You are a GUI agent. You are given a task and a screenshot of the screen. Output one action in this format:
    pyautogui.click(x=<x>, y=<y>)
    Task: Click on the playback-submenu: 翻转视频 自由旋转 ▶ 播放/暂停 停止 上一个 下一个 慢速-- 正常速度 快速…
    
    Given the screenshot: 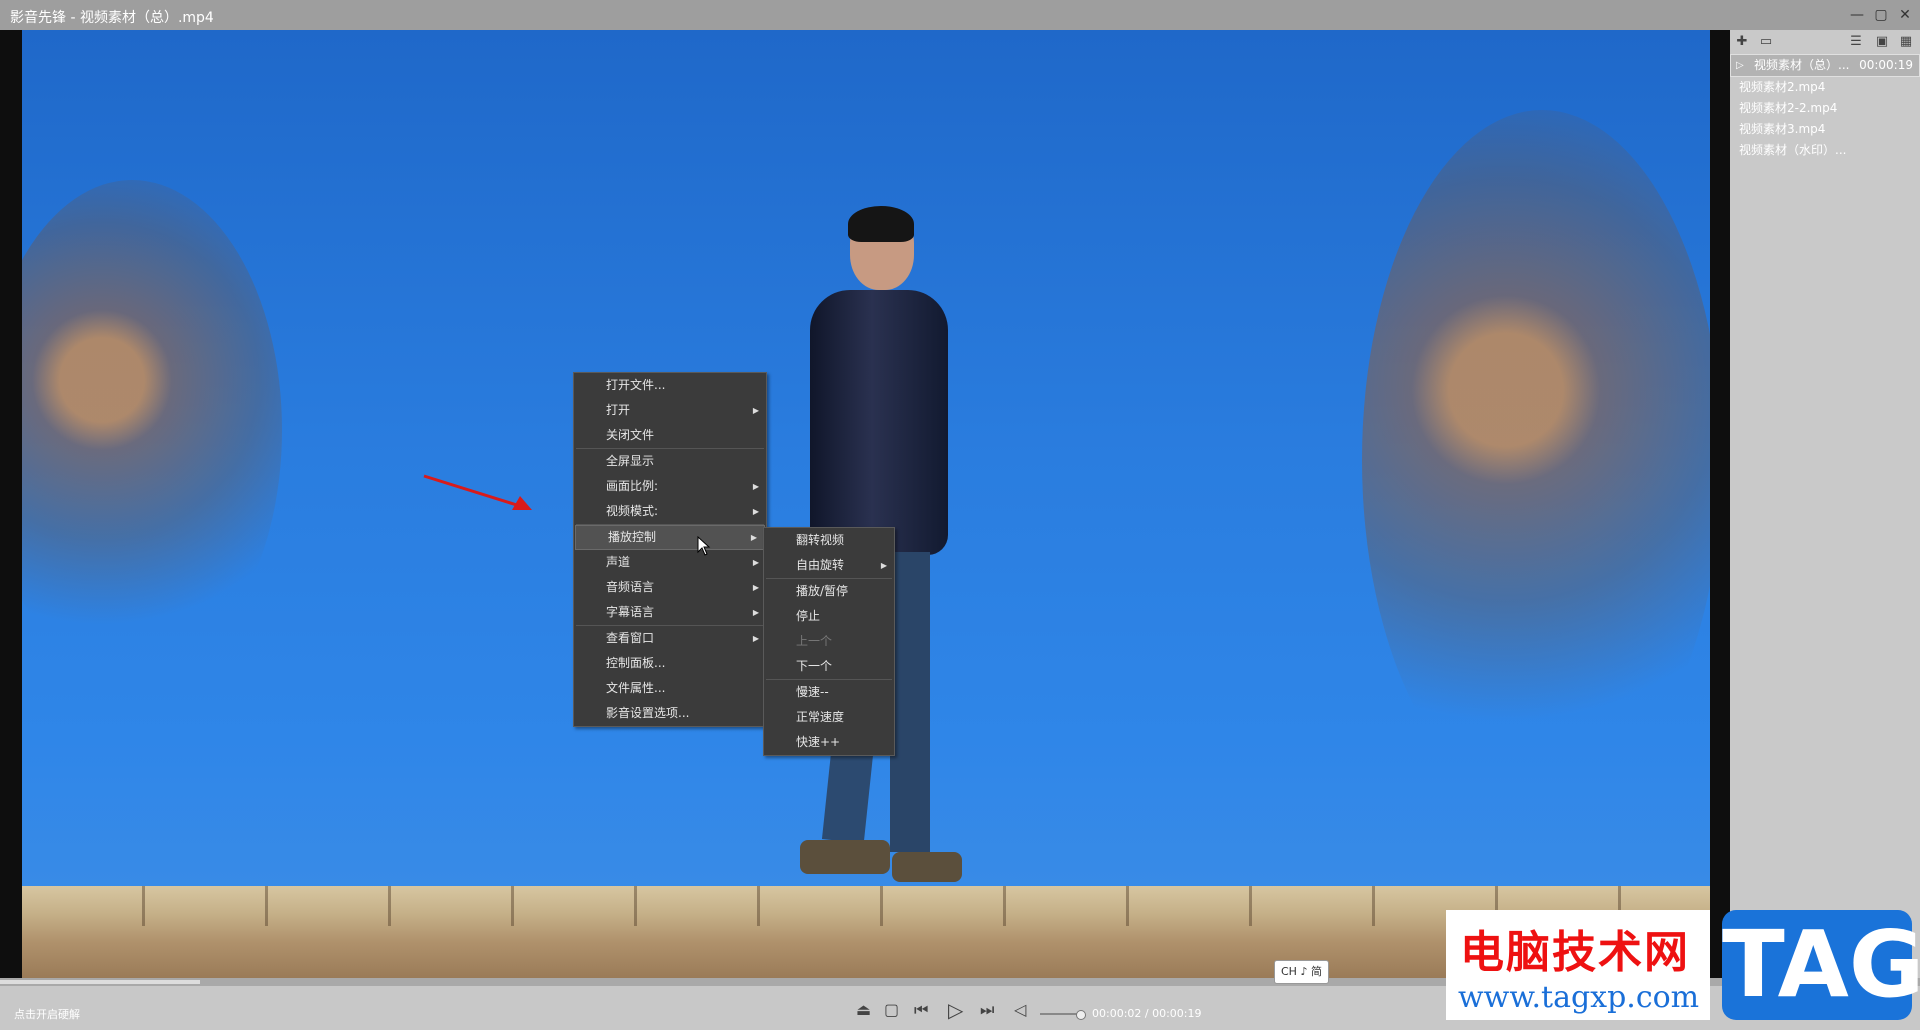 What is the action you would take?
    pyautogui.click(x=829, y=641)
    